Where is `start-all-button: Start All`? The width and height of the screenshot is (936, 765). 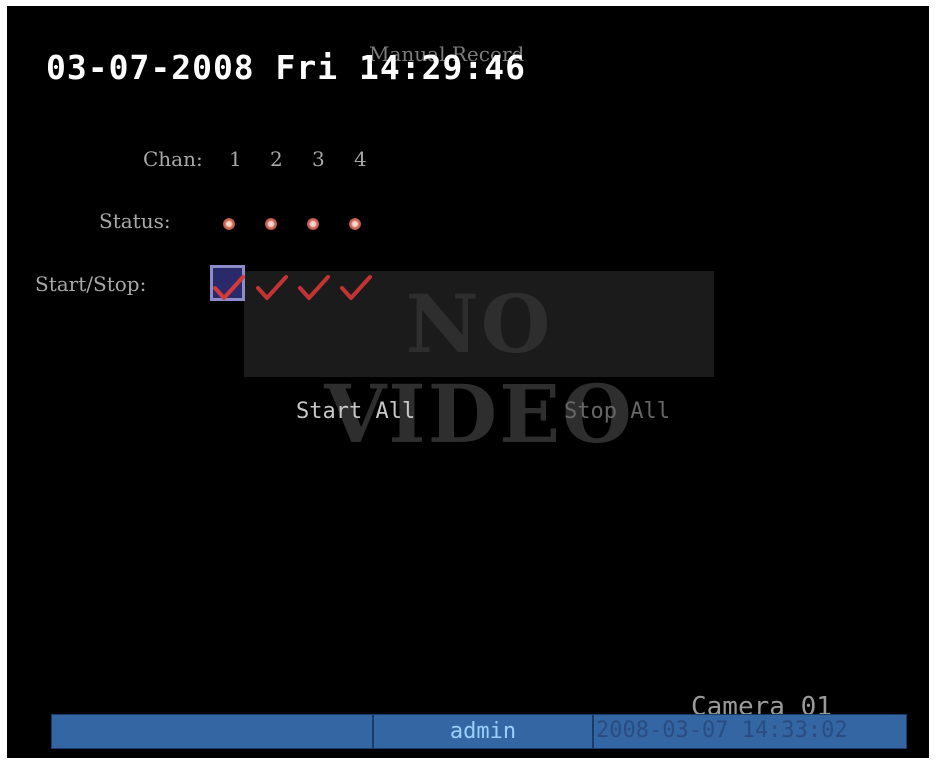
start-all-button: Start All is located at coordinates (355, 411).